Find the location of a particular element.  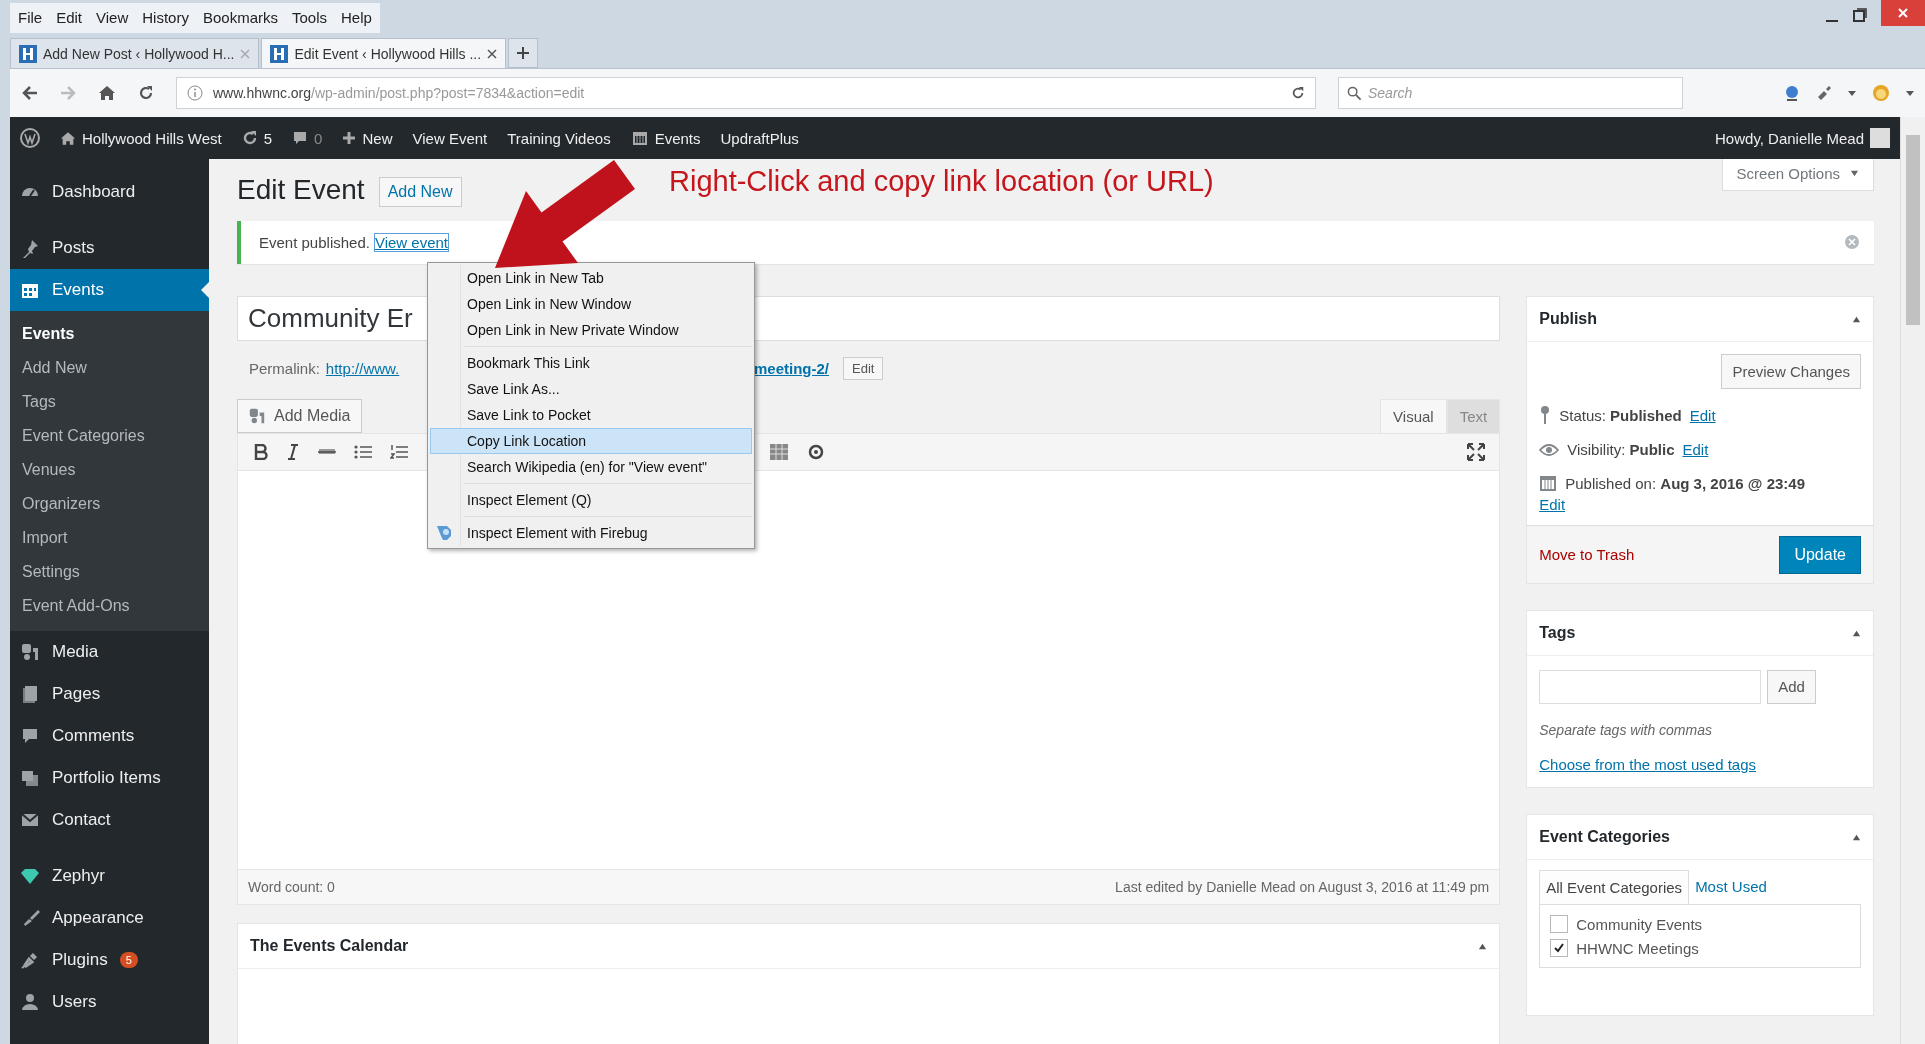

menu-item: Save Link to Pocket is located at coordinates (591, 415).